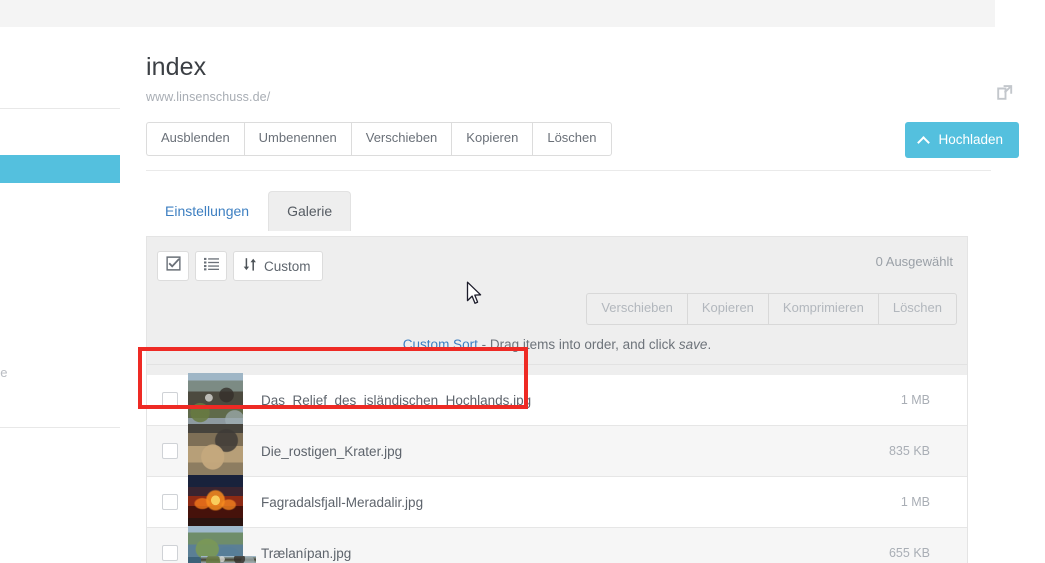 Image resolution: width=1045 pixels, height=563 pixels. Describe the element at coordinates (332, 451) in the screenshot. I see `file-name: Die_rostigen_Krater.jpg` at that location.